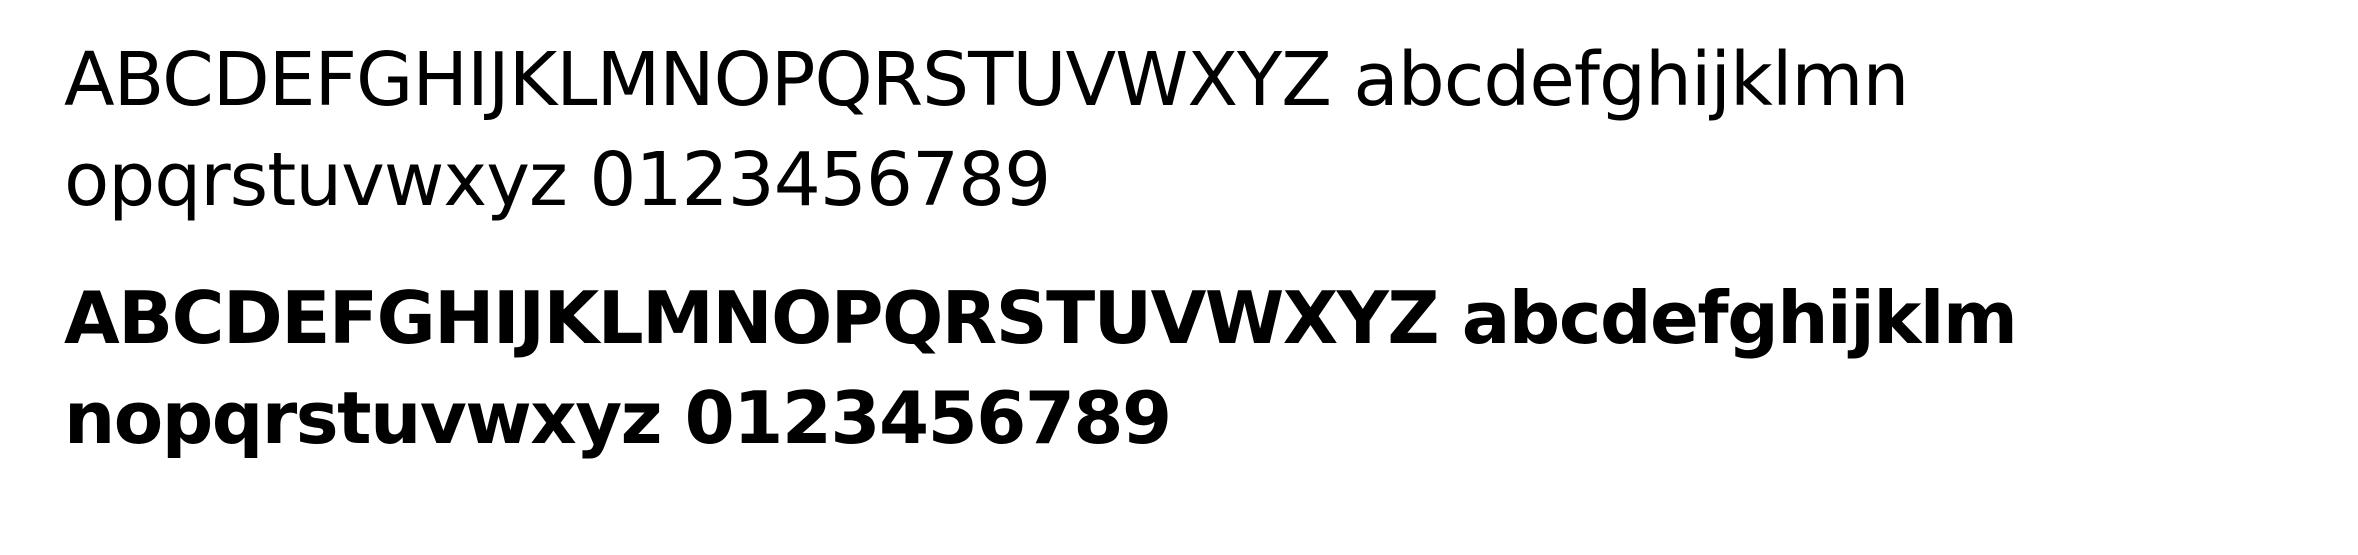  I want to click on regular-sample-line-2: opqrstuvwxyz 0123456789, so click(557, 180).